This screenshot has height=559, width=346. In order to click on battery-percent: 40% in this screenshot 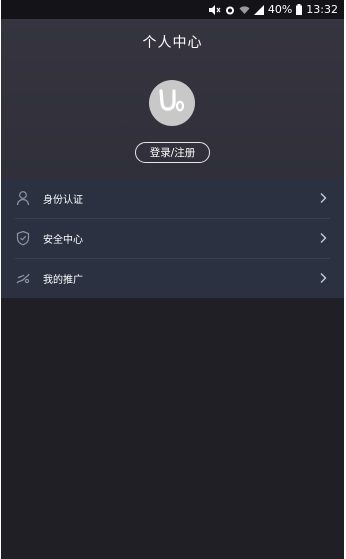, I will do `click(280, 9)`.